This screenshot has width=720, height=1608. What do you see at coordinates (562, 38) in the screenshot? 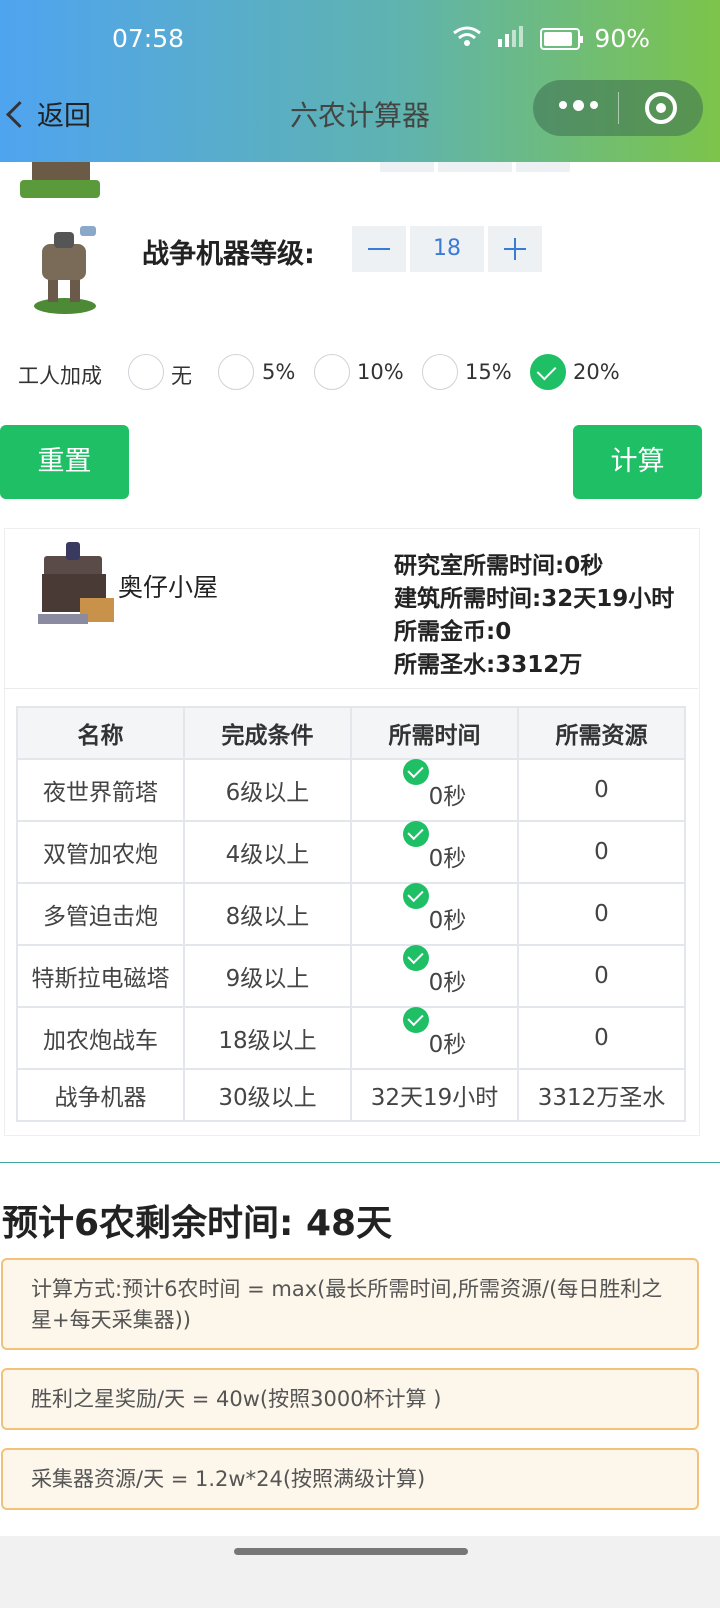
I see `battery-icon` at bounding box center [562, 38].